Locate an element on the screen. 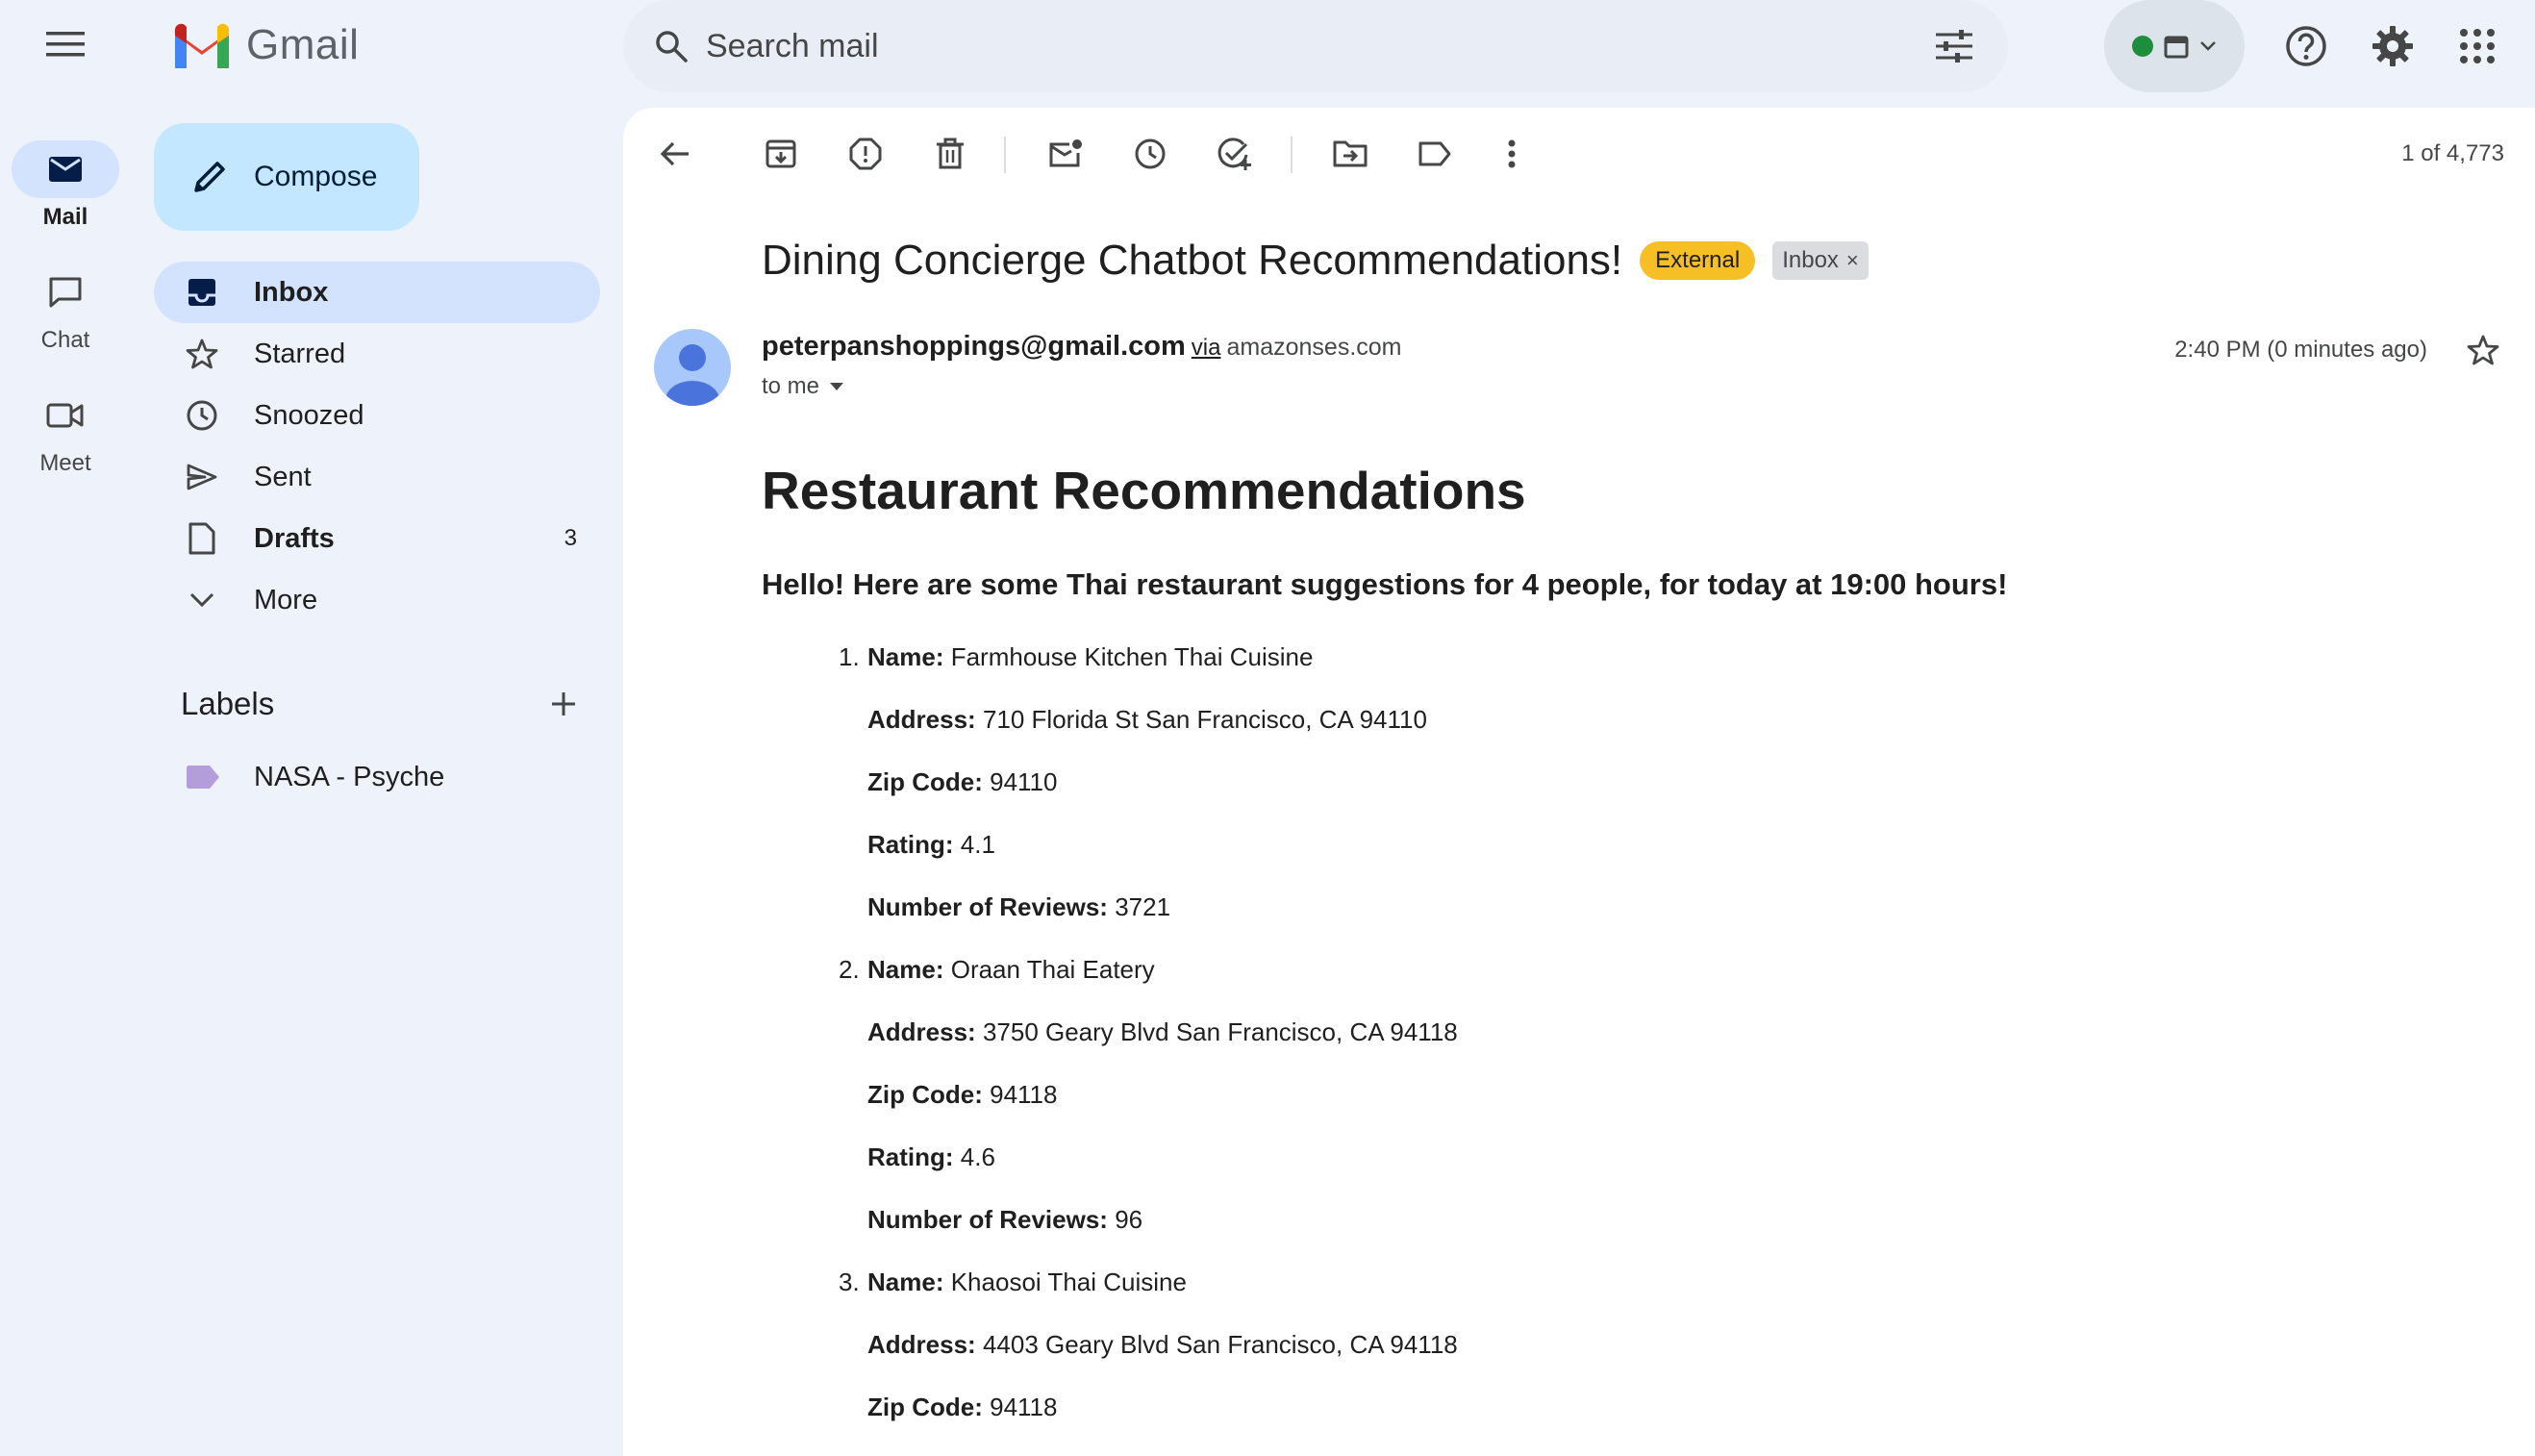  labels-button is located at coordinates (1435, 154).